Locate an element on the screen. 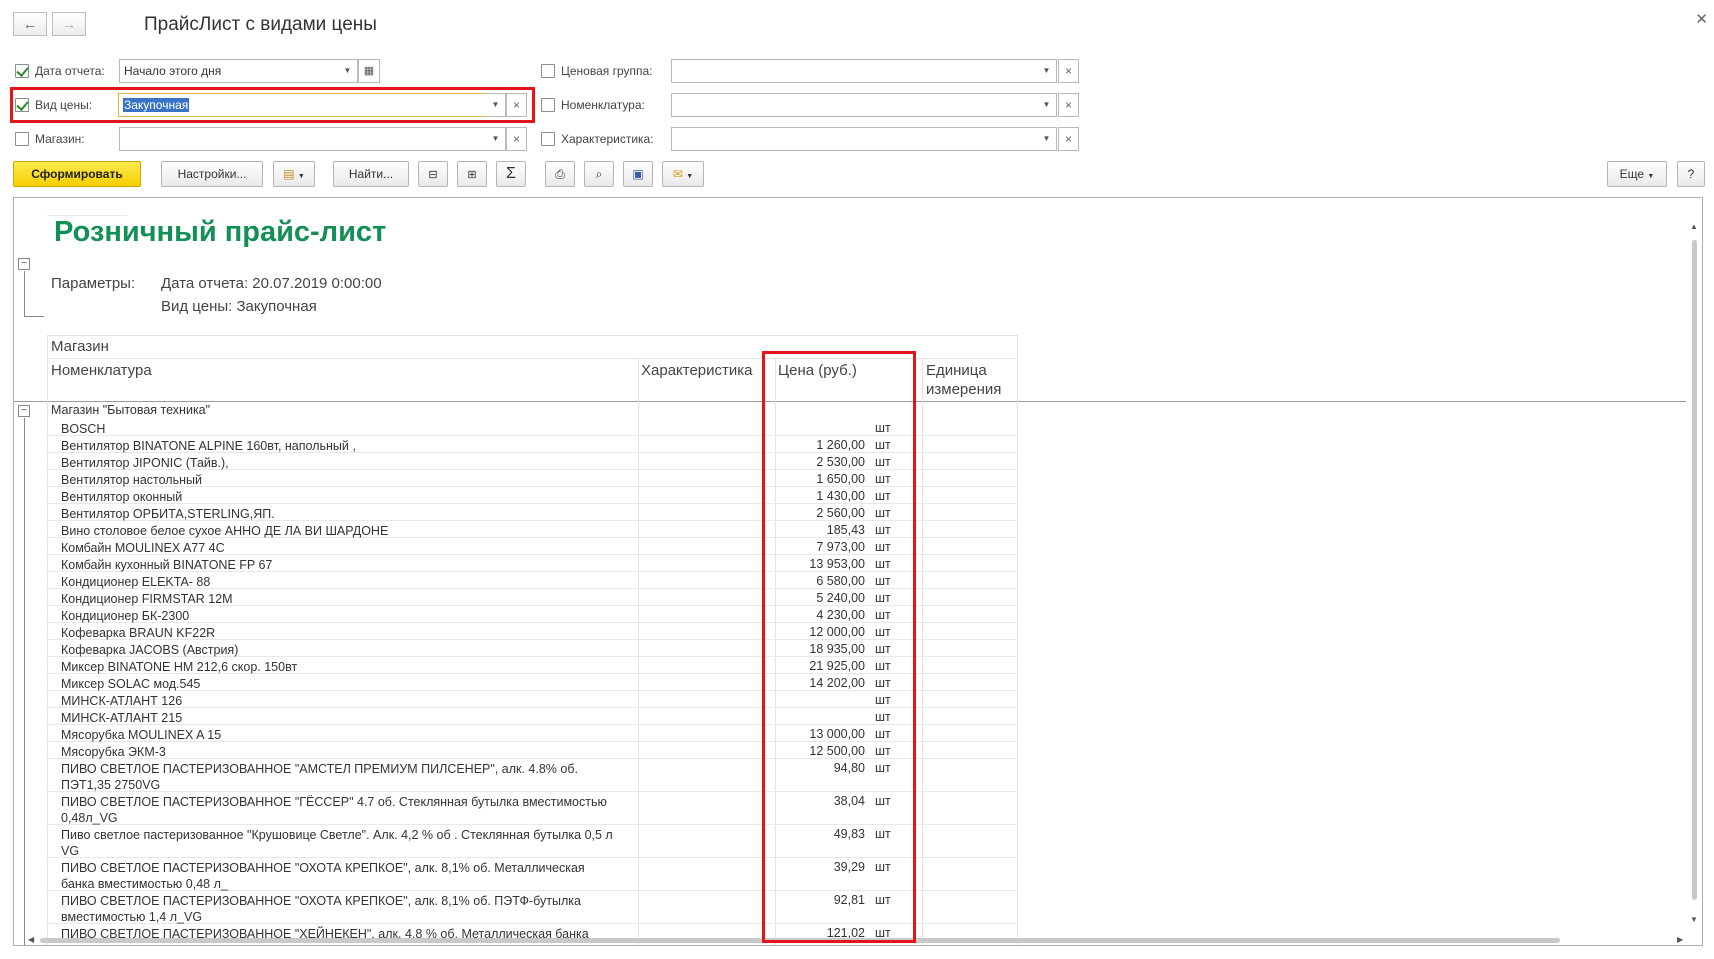 The image size is (1714, 959). price-column-highlight is located at coordinates (839, 647).